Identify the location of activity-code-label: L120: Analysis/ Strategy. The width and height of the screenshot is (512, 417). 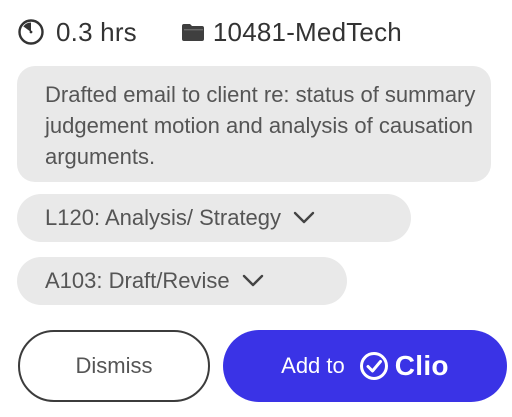
(163, 217).